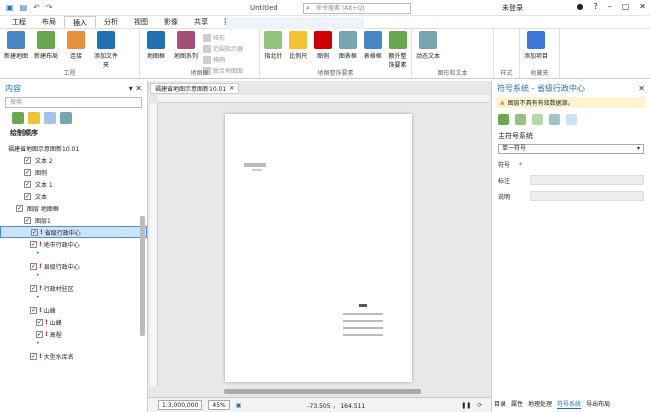 This screenshot has width=650, height=412. Describe the element at coordinates (73, 266) in the screenshot. I see `layer-item: ✓! 县级行政中心` at that location.